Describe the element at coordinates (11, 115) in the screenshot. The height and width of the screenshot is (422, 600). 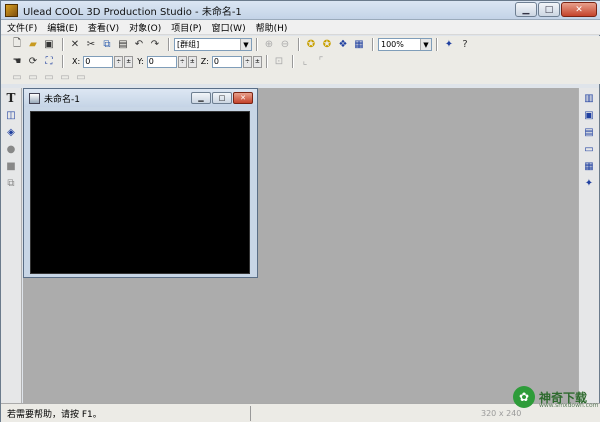
I see `shape-tool-icon: ◫` at that location.